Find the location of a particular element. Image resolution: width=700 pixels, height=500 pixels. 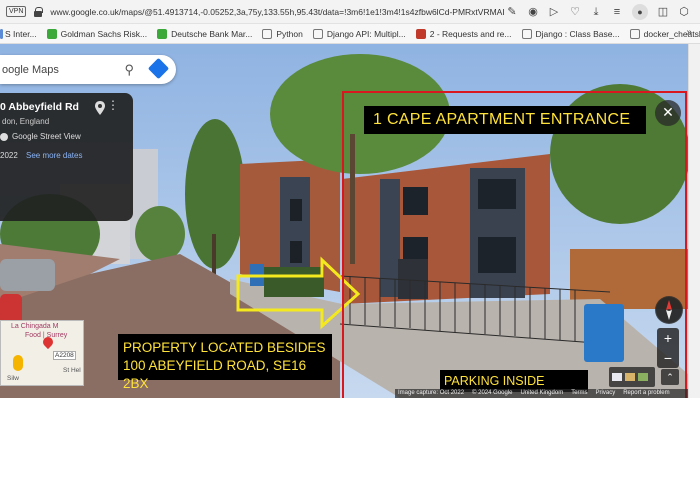

terms-link: Terms is located at coordinates (579, 393).